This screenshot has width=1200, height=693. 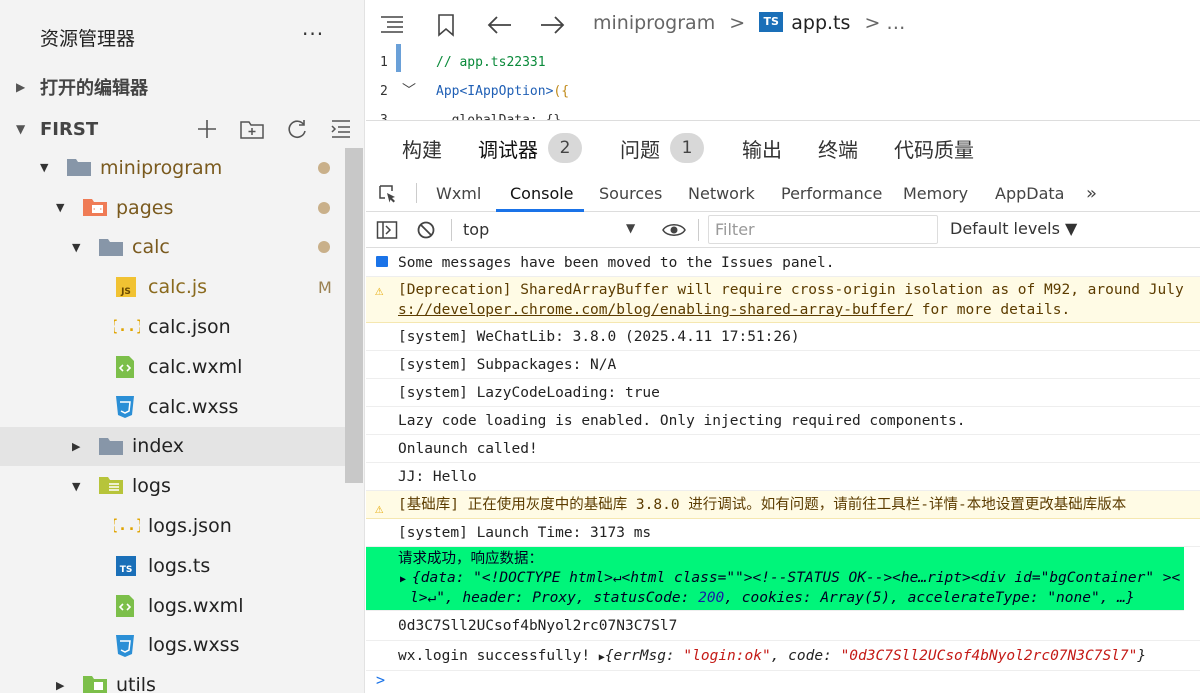 I want to click on tree-item-calc: ▼ calc, so click(x=172, y=248).